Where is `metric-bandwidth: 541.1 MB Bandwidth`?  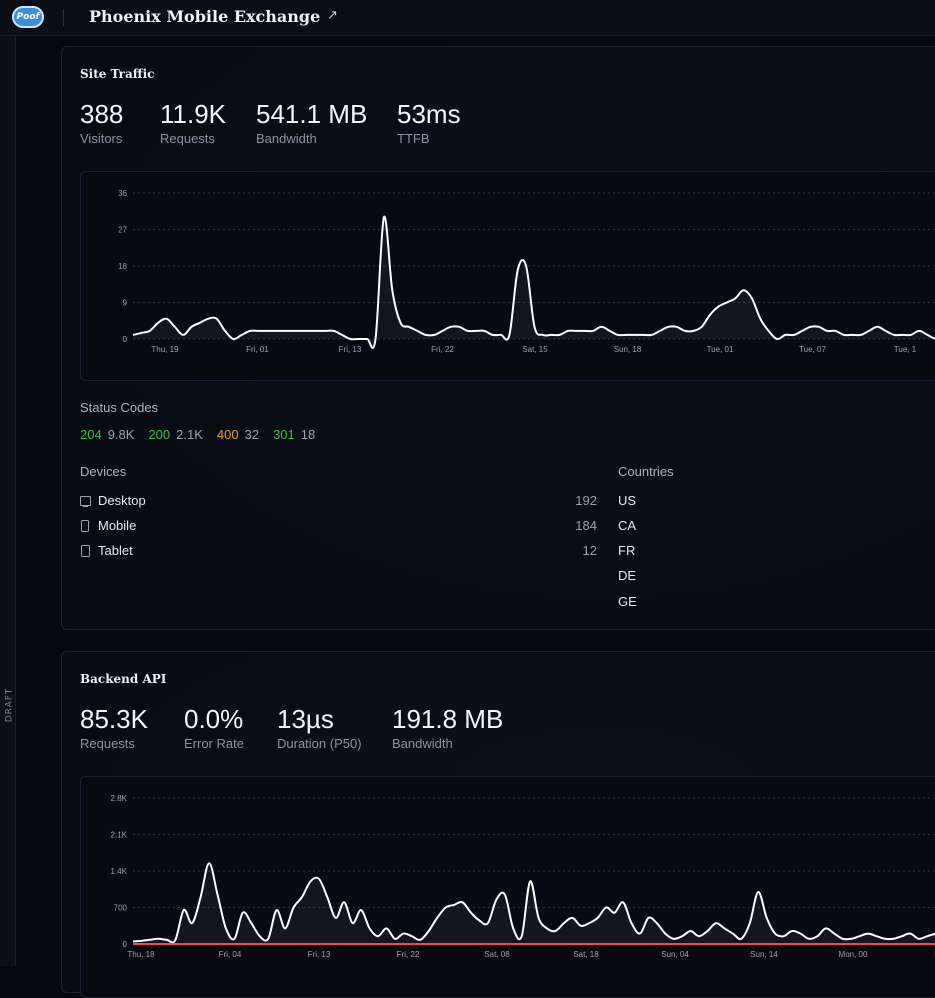 metric-bandwidth: 541.1 MB Bandwidth is located at coordinates (311, 122).